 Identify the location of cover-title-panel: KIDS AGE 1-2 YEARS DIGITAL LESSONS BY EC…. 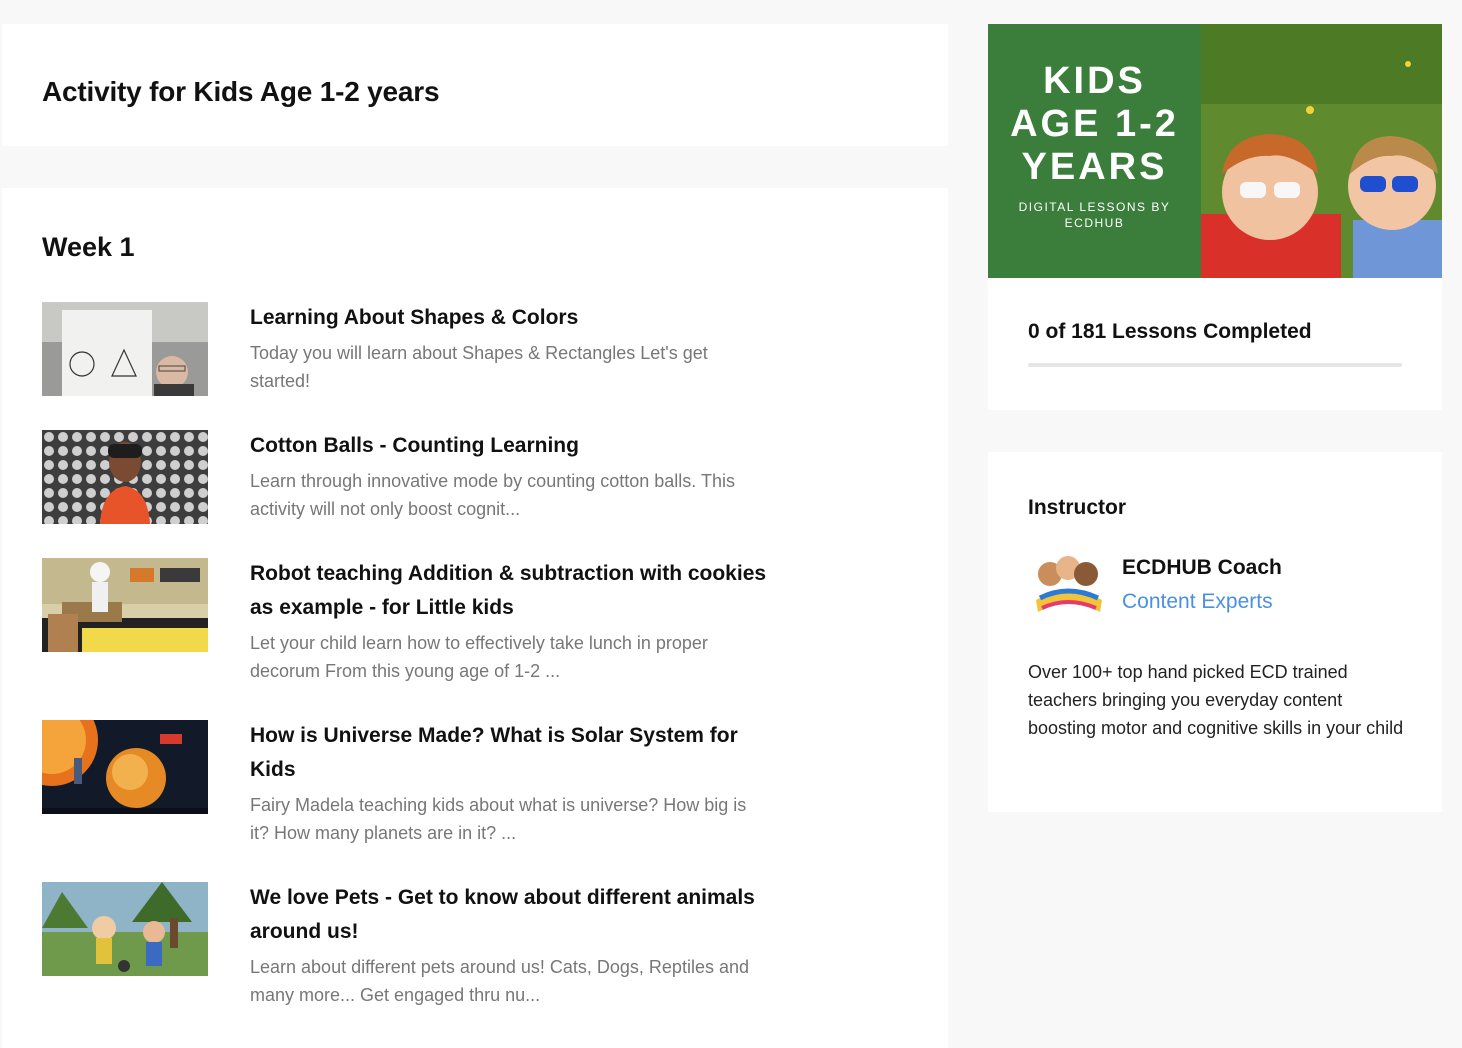
(1094, 151).